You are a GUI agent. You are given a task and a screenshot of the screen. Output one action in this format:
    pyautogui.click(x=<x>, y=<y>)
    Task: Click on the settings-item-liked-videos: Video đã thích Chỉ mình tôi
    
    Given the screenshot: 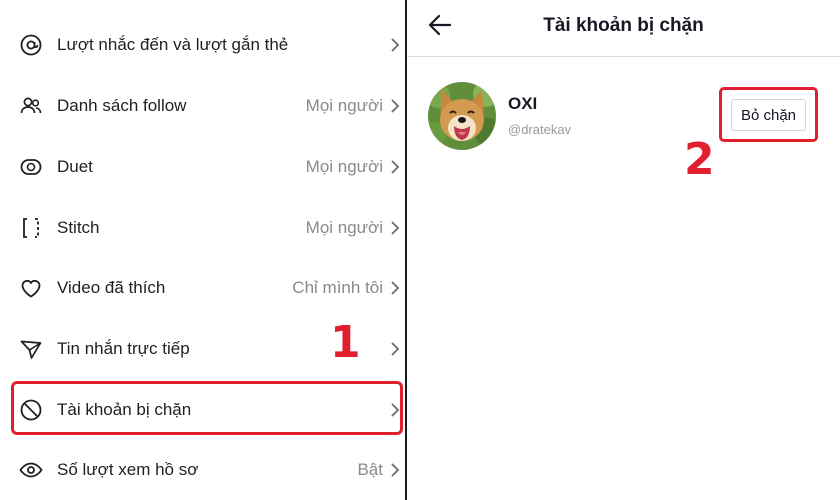 What is the action you would take?
    pyautogui.click(x=202, y=288)
    